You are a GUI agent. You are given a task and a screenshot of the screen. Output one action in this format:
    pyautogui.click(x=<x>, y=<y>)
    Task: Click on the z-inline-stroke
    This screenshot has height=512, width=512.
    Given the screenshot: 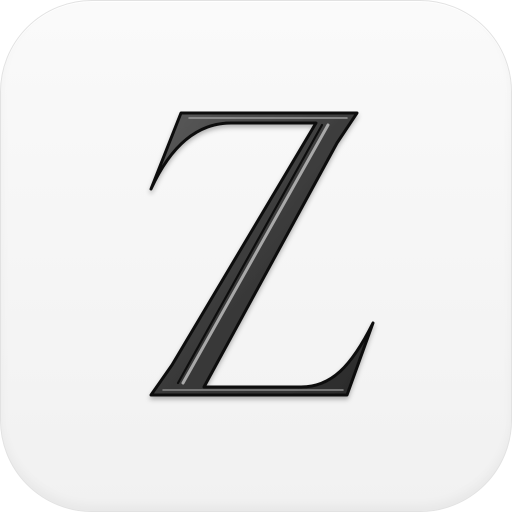 What is the action you would take?
    pyautogui.click(x=255, y=254)
    